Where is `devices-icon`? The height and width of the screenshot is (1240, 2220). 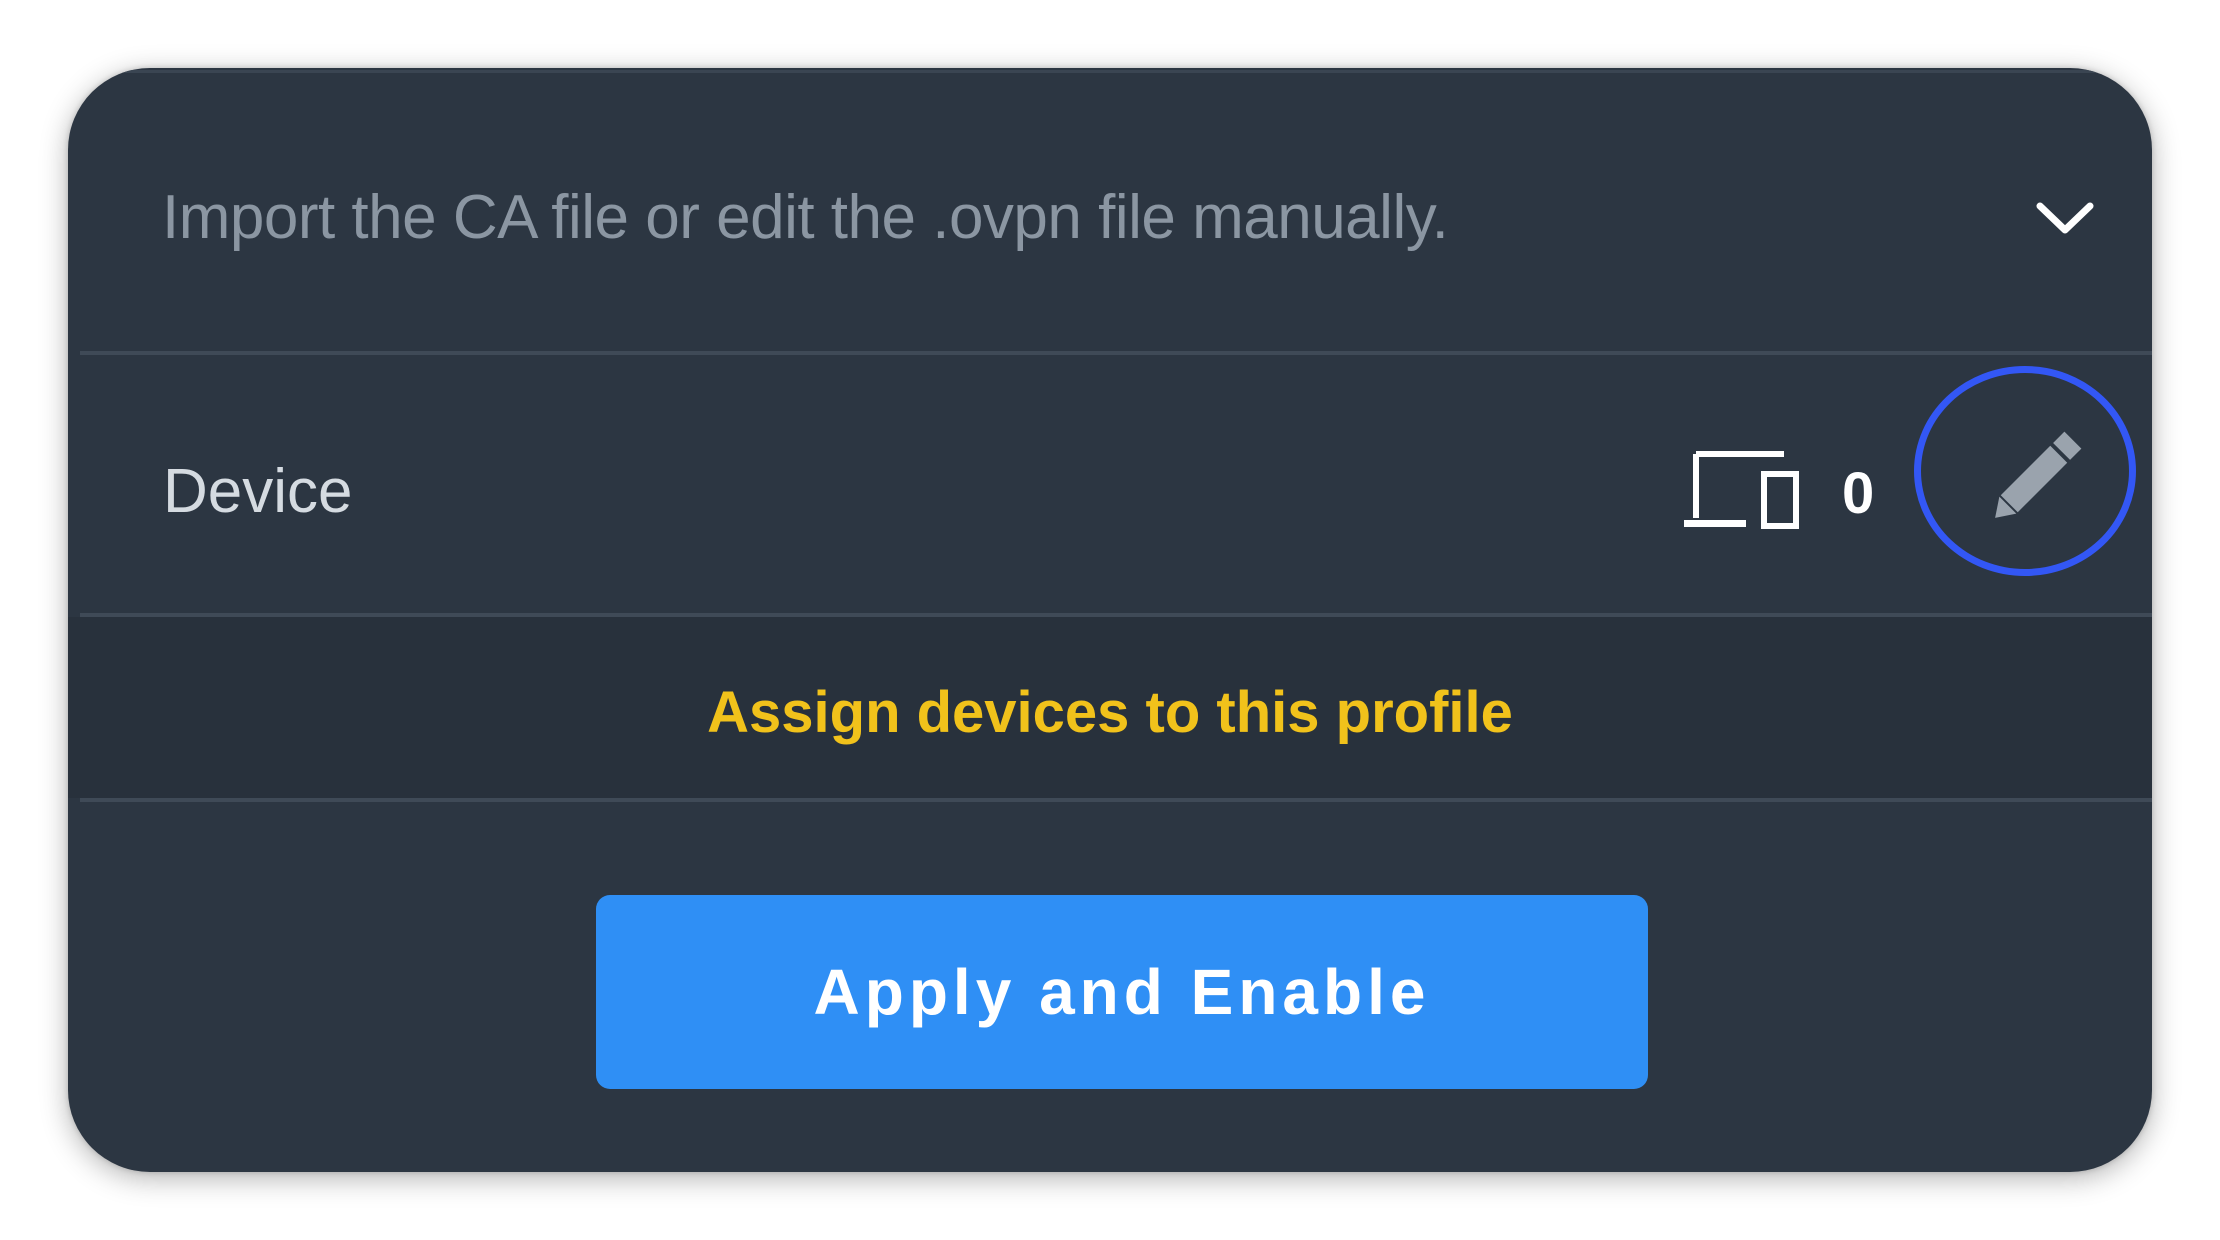
devices-icon is located at coordinates (1741, 490).